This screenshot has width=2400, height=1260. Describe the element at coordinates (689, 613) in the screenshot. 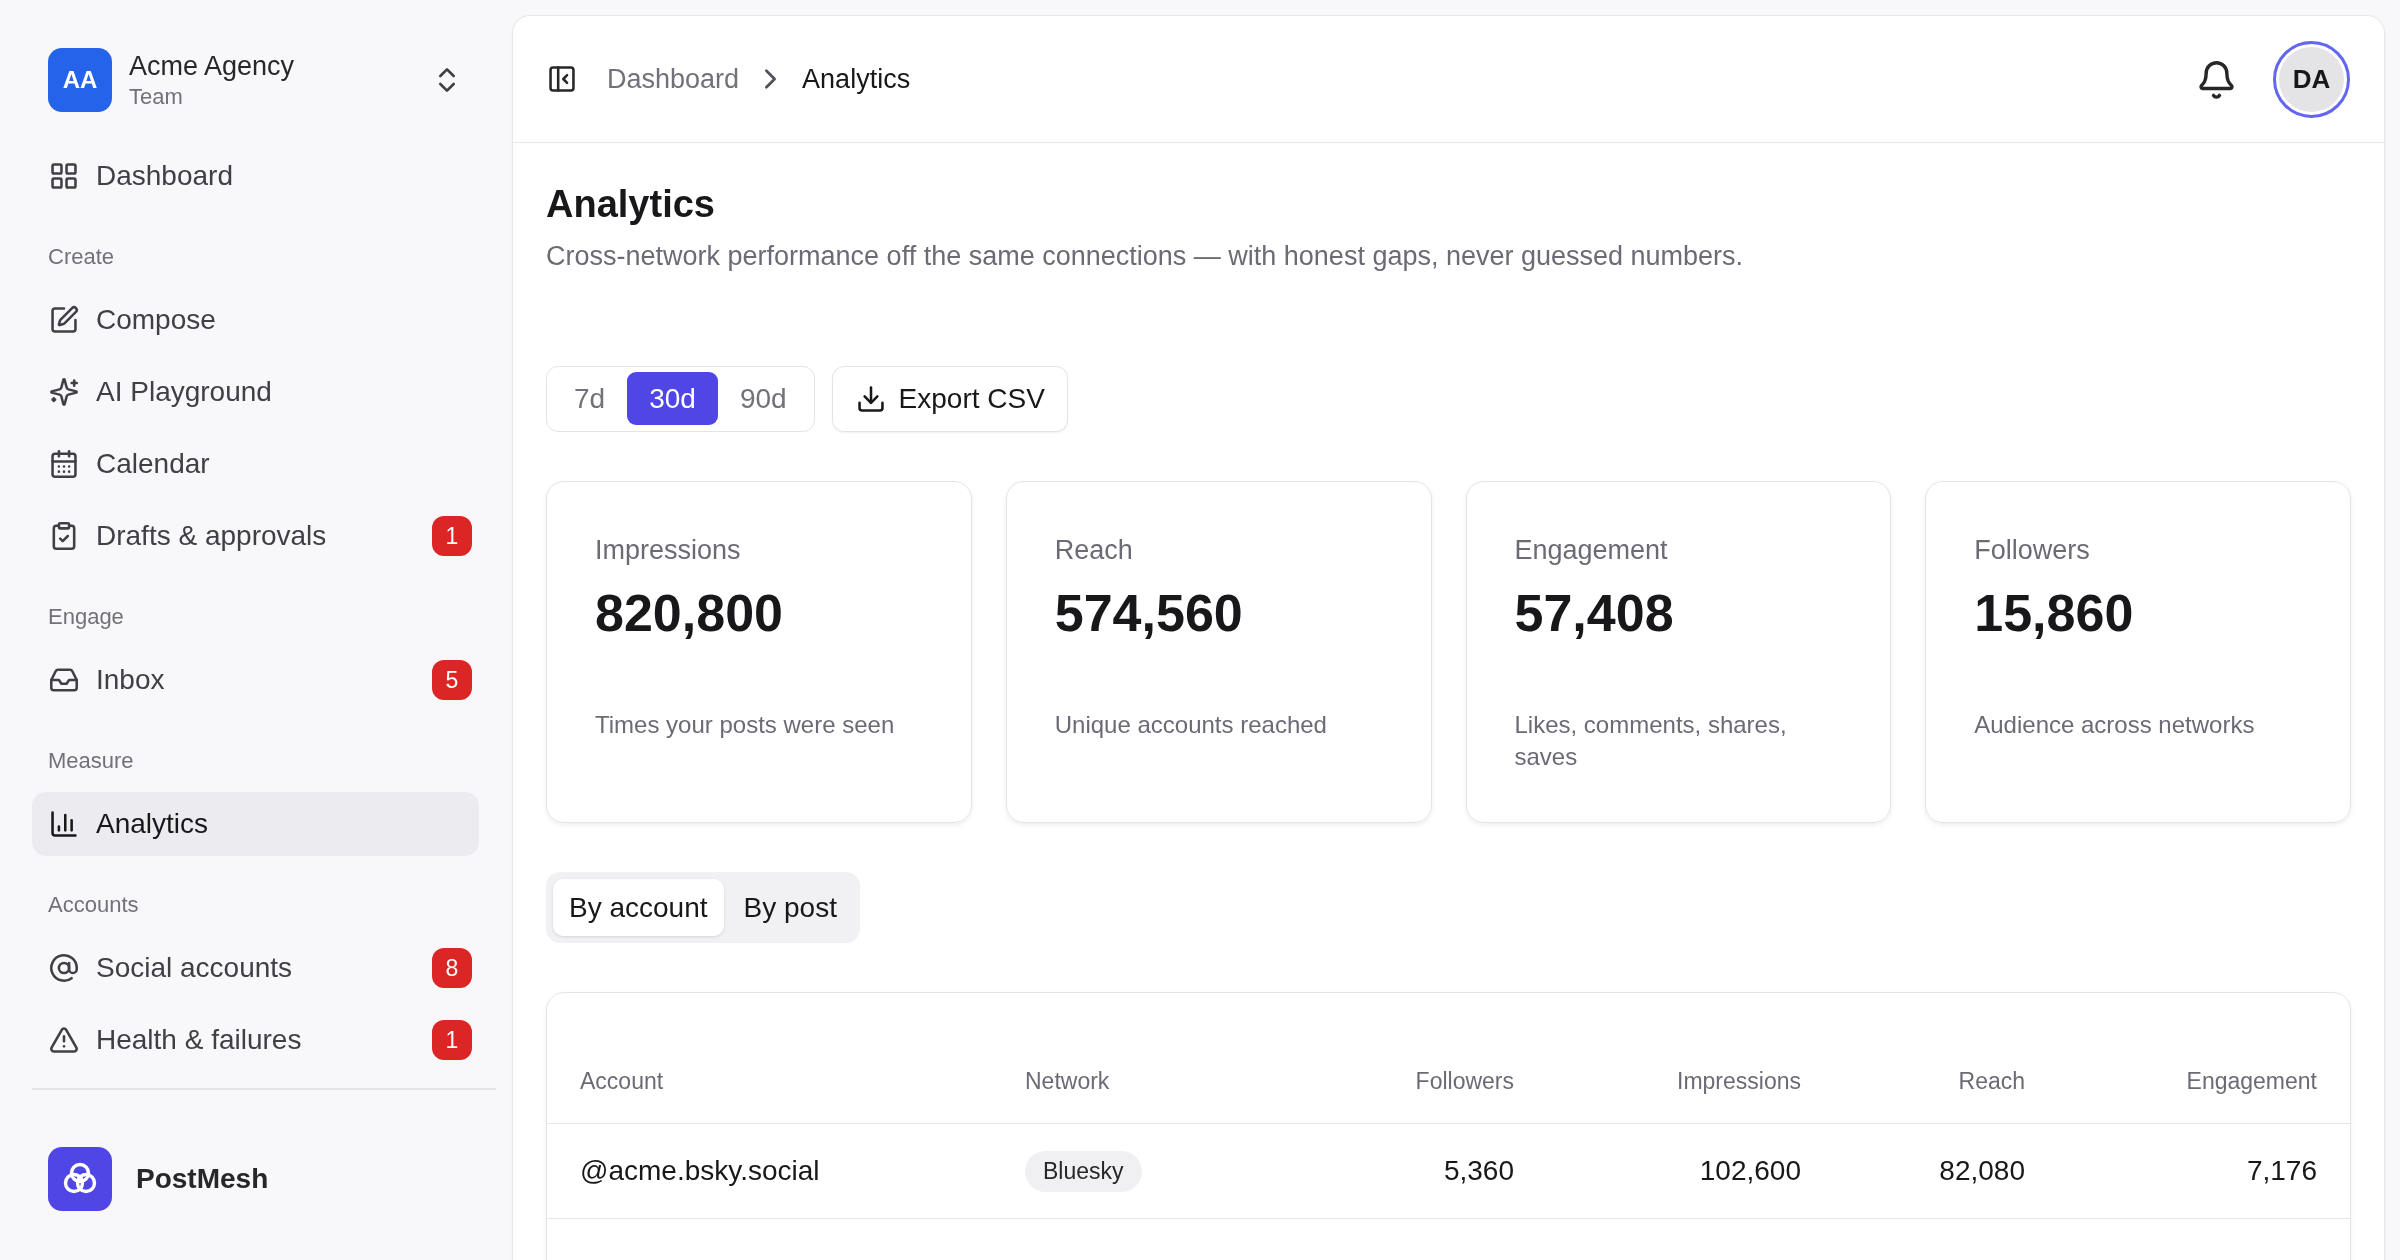

I see `stat-value: 820,800` at that location.